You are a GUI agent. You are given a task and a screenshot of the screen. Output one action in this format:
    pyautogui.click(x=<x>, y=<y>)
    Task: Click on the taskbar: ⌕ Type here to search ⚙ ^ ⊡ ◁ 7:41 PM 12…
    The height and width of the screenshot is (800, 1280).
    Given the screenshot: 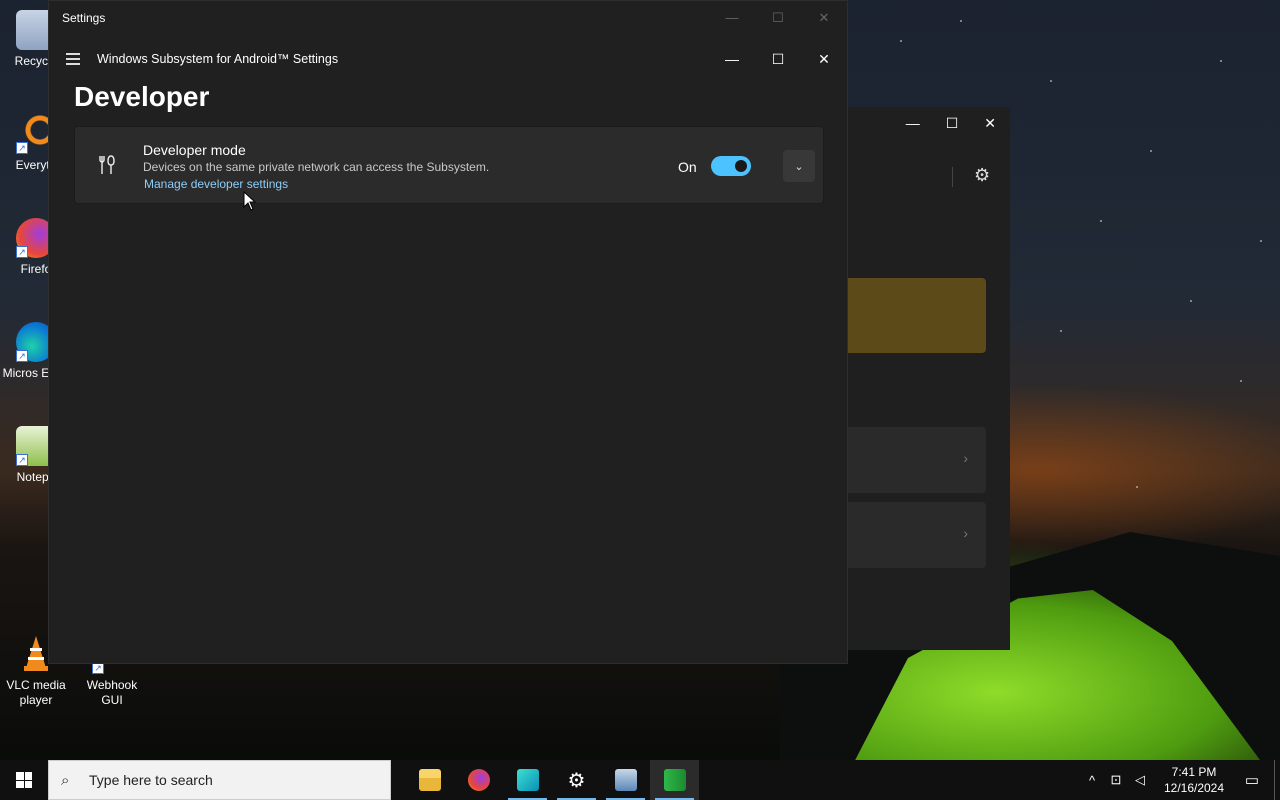 What is the action you would take?
    pyautogui.click(x=640, y=780)
    